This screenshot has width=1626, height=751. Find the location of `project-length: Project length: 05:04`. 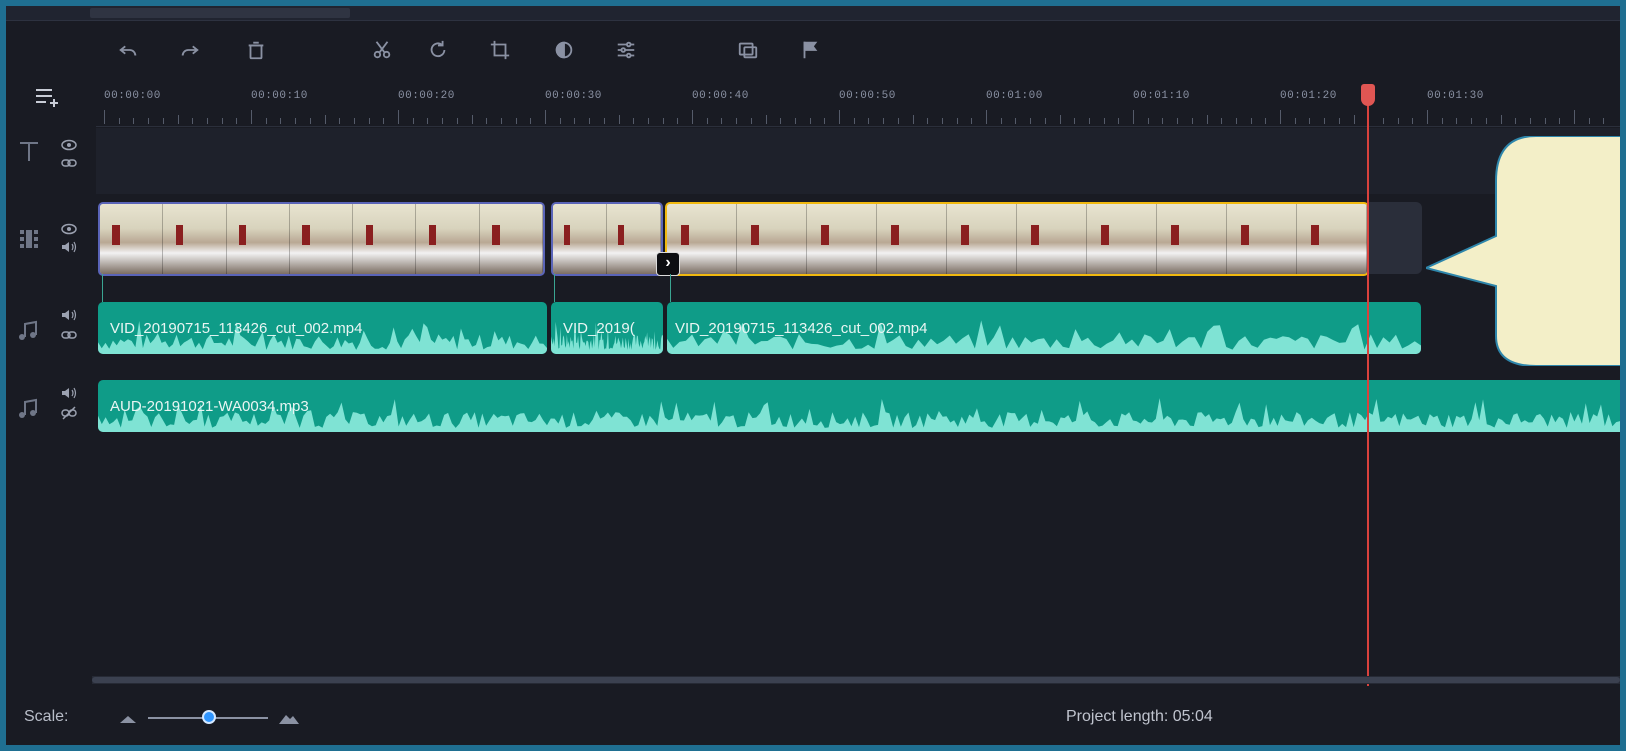

project-length: Project length: 05:04 is located at coordinates (1139, 716).